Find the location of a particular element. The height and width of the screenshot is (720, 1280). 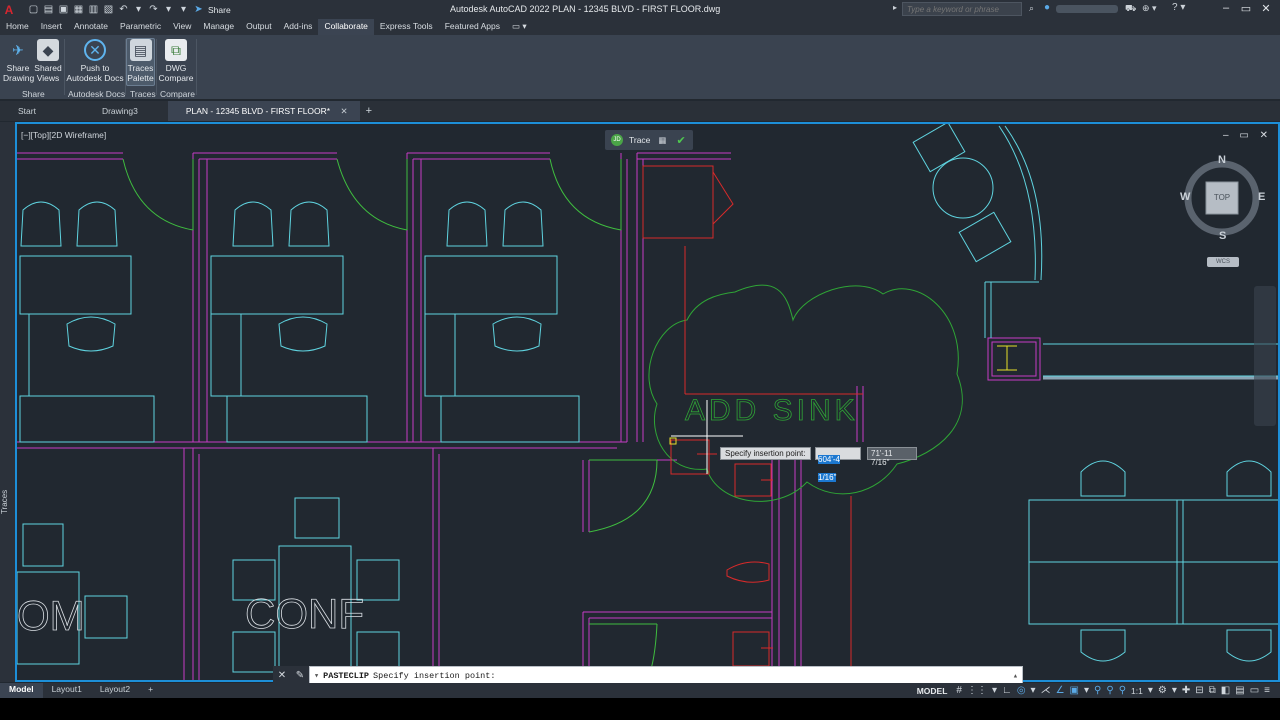

workspace-dropdown-icon: ▾ is located at coordinates (1174, 690).